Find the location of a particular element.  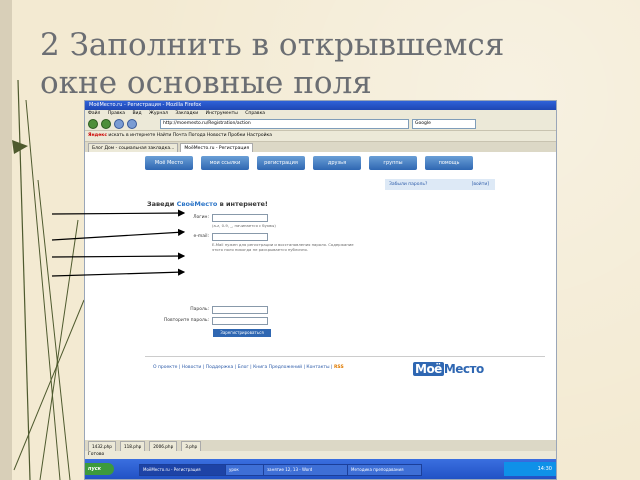

arrow-to-password is located at coordinates (118, 256).